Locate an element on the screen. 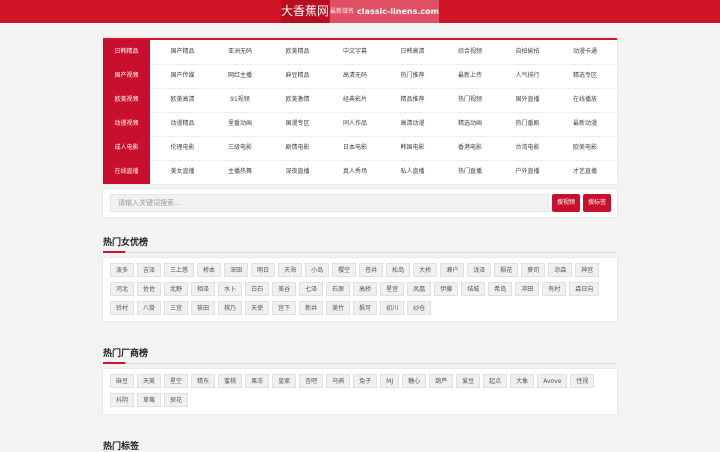 The width and height of the screenshot is (720, 452). tag-chip: Avove is located at coordinates (552, 381).